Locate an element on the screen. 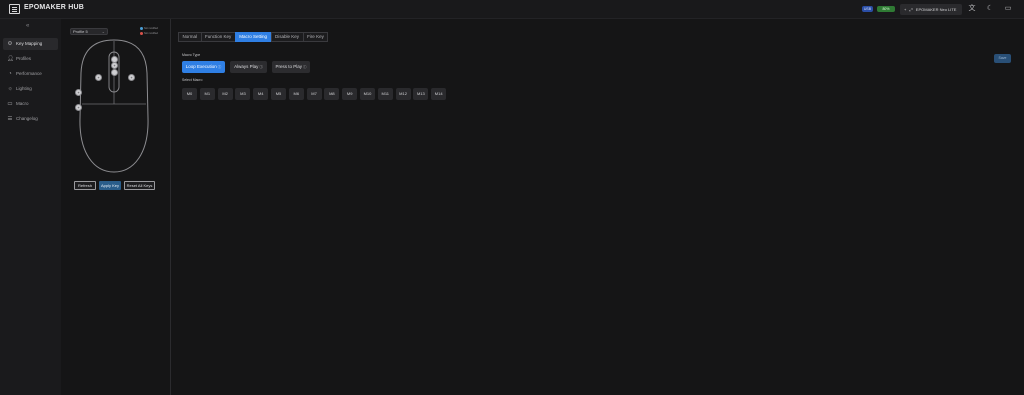 The image size is (1024, 395). macro-button-m12: M12 is located at coordinates (403, 94).